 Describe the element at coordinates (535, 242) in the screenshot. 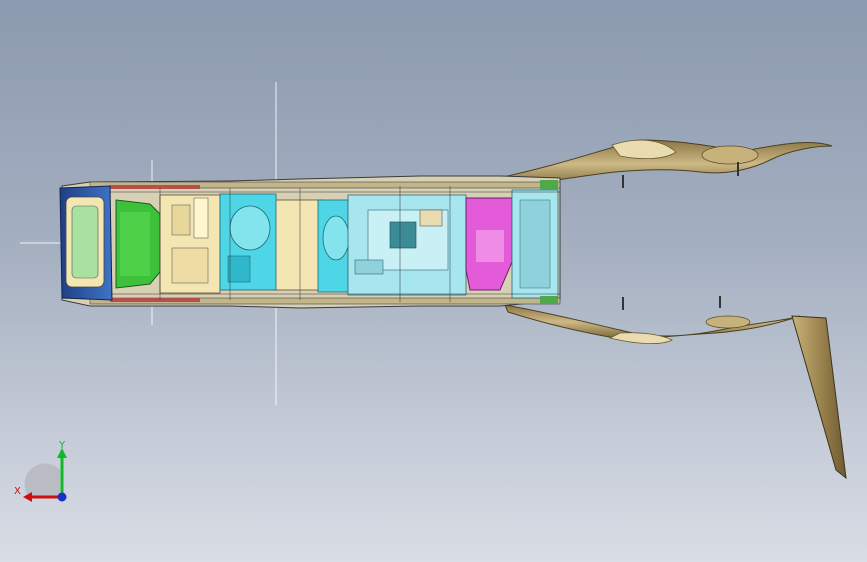

I see `rear-block` at that location.